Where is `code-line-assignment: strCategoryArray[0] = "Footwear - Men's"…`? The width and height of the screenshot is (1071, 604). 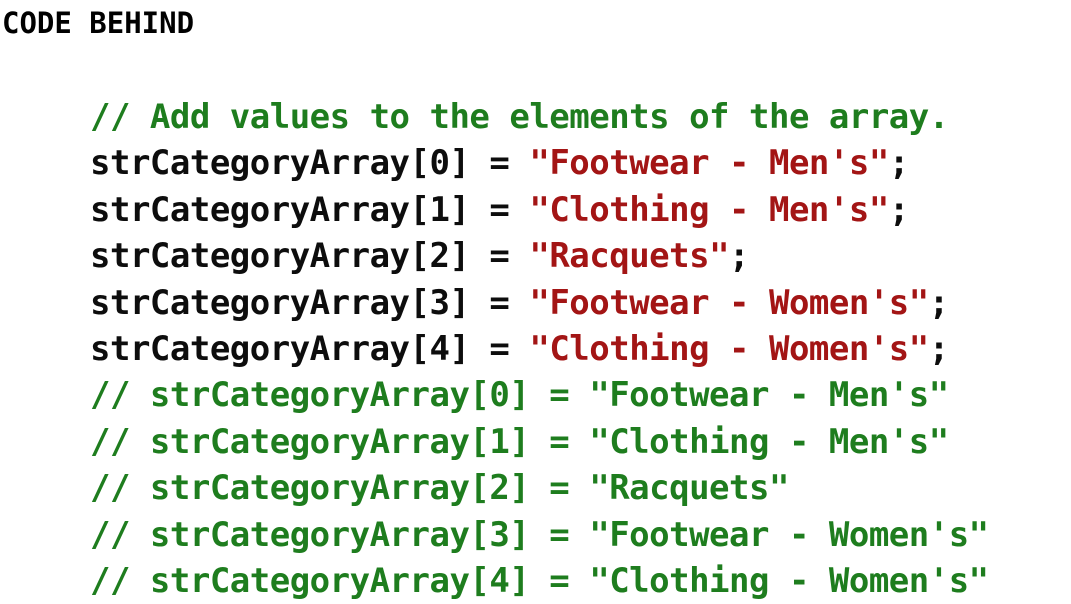 code-line-assignment: strCategoryArray[0] = "Footwear - Men's"… is located at coordinates (539, 163).